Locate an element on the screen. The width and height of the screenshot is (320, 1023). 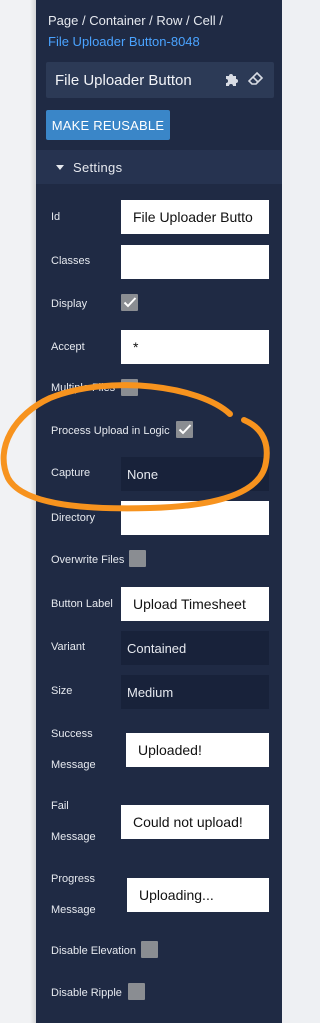
overwrite-files-checkbox is located at coordinates (137, 558).